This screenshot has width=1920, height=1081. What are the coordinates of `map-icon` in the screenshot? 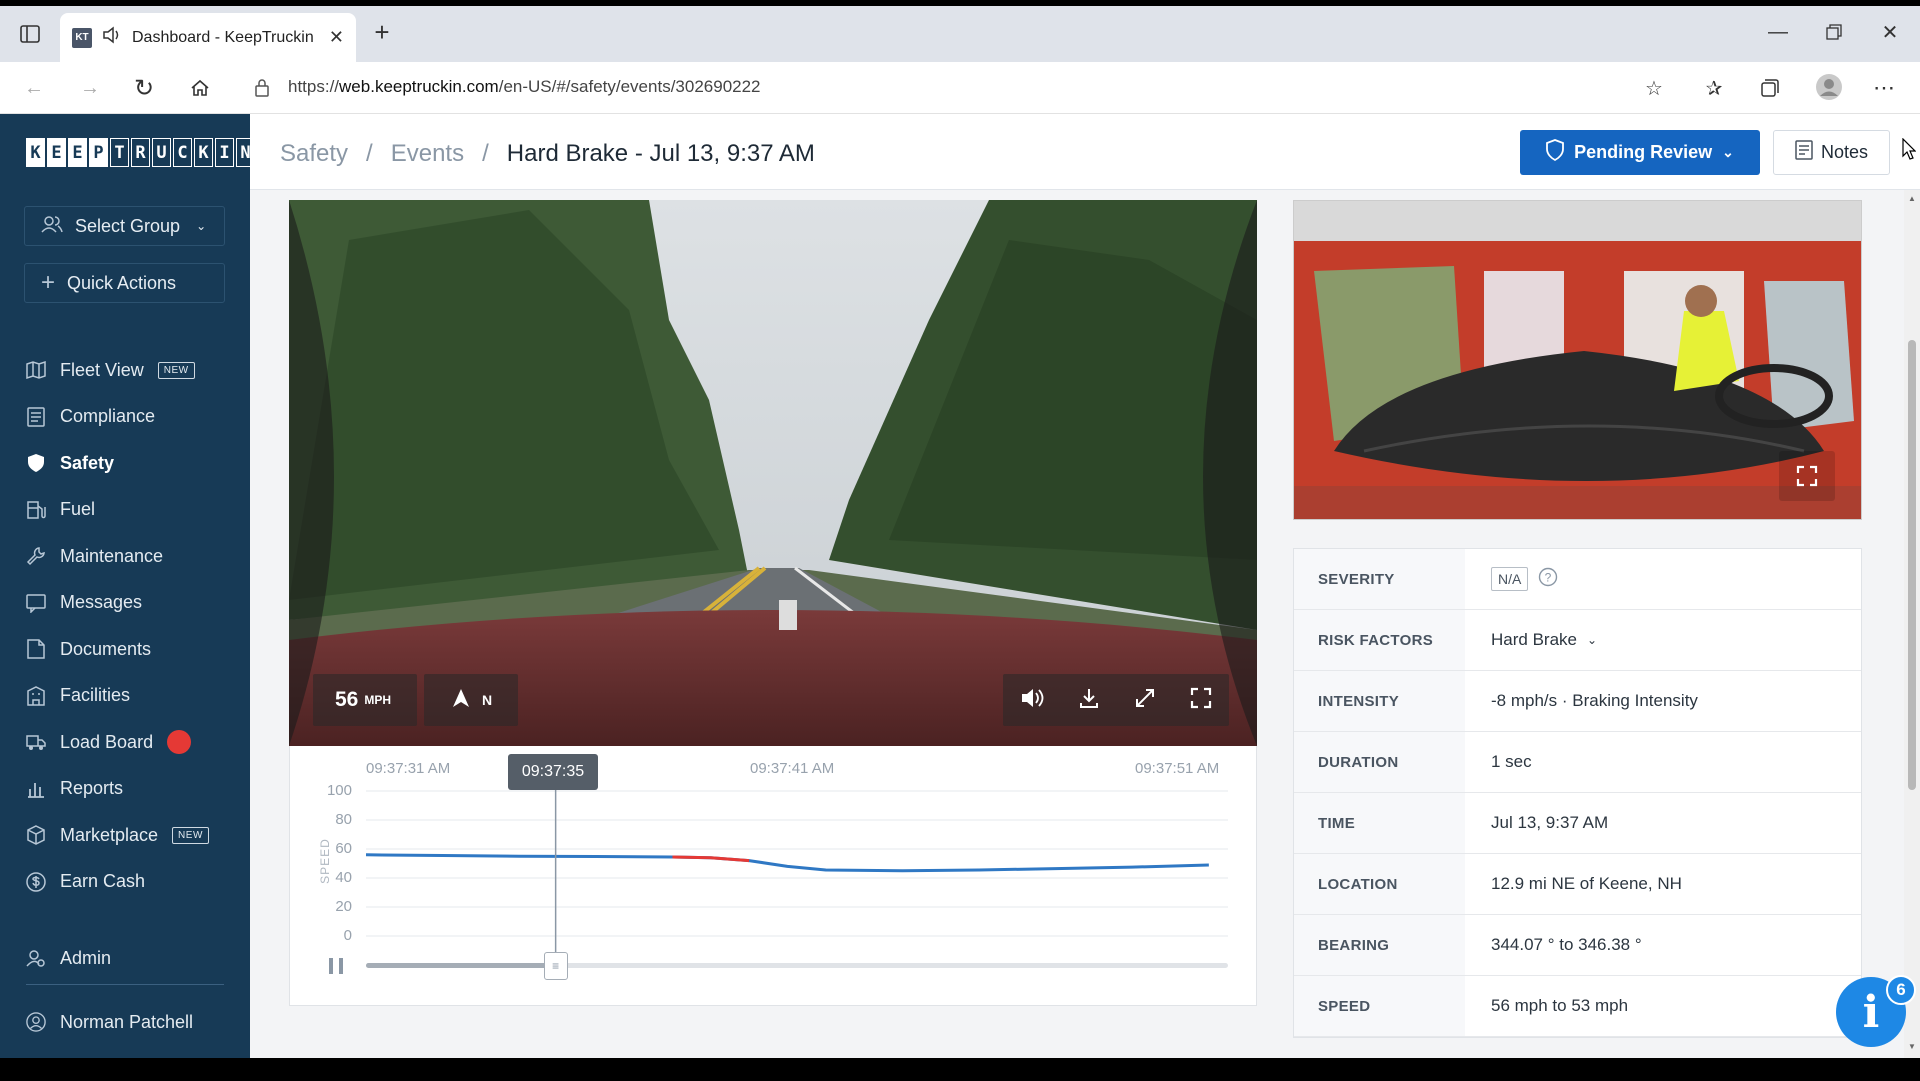 It's located at (36, 370).